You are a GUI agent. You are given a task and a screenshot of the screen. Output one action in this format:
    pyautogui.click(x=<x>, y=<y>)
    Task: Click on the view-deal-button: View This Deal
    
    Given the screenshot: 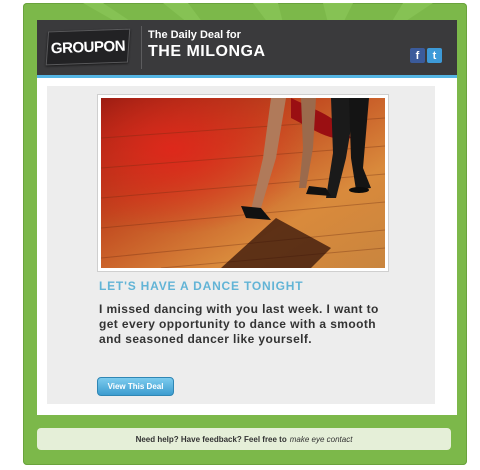 What is the action you would take?
    pyautogui.click(x=135, y=386)
    